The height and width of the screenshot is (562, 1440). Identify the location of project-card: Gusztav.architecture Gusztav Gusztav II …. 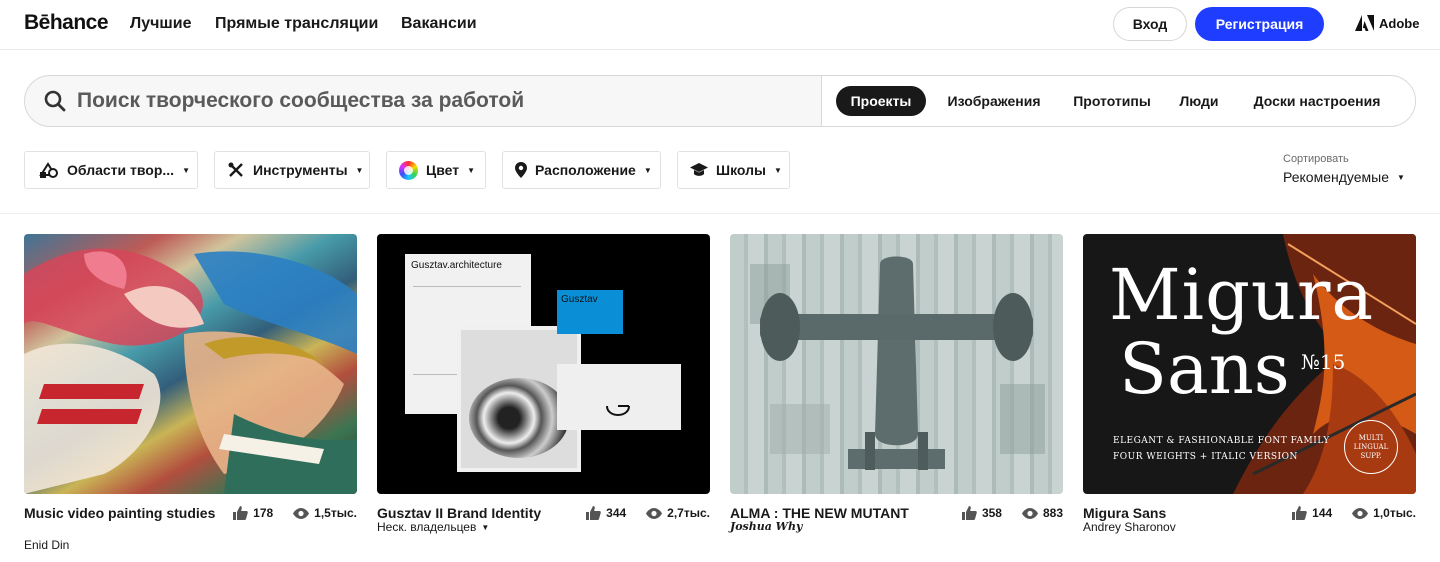
(543, 384).